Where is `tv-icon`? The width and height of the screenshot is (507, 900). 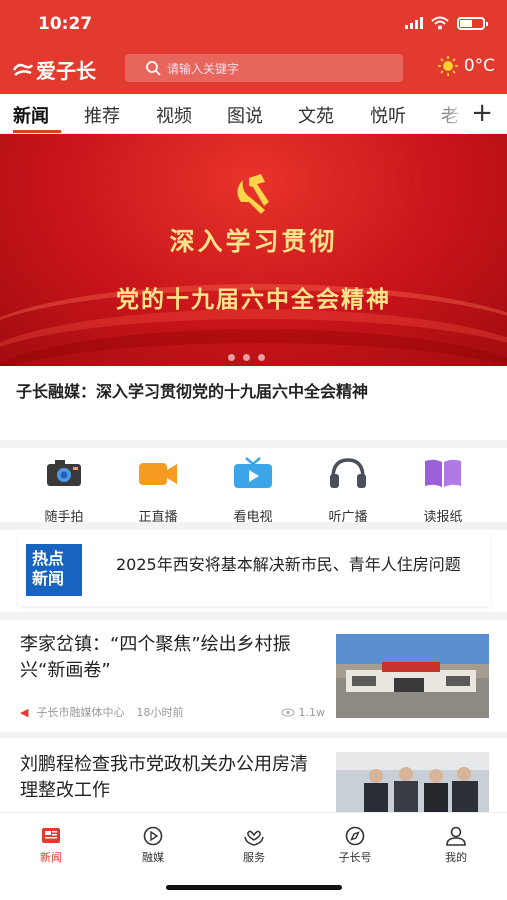 tv-icon is located at coordinates (253, 472).